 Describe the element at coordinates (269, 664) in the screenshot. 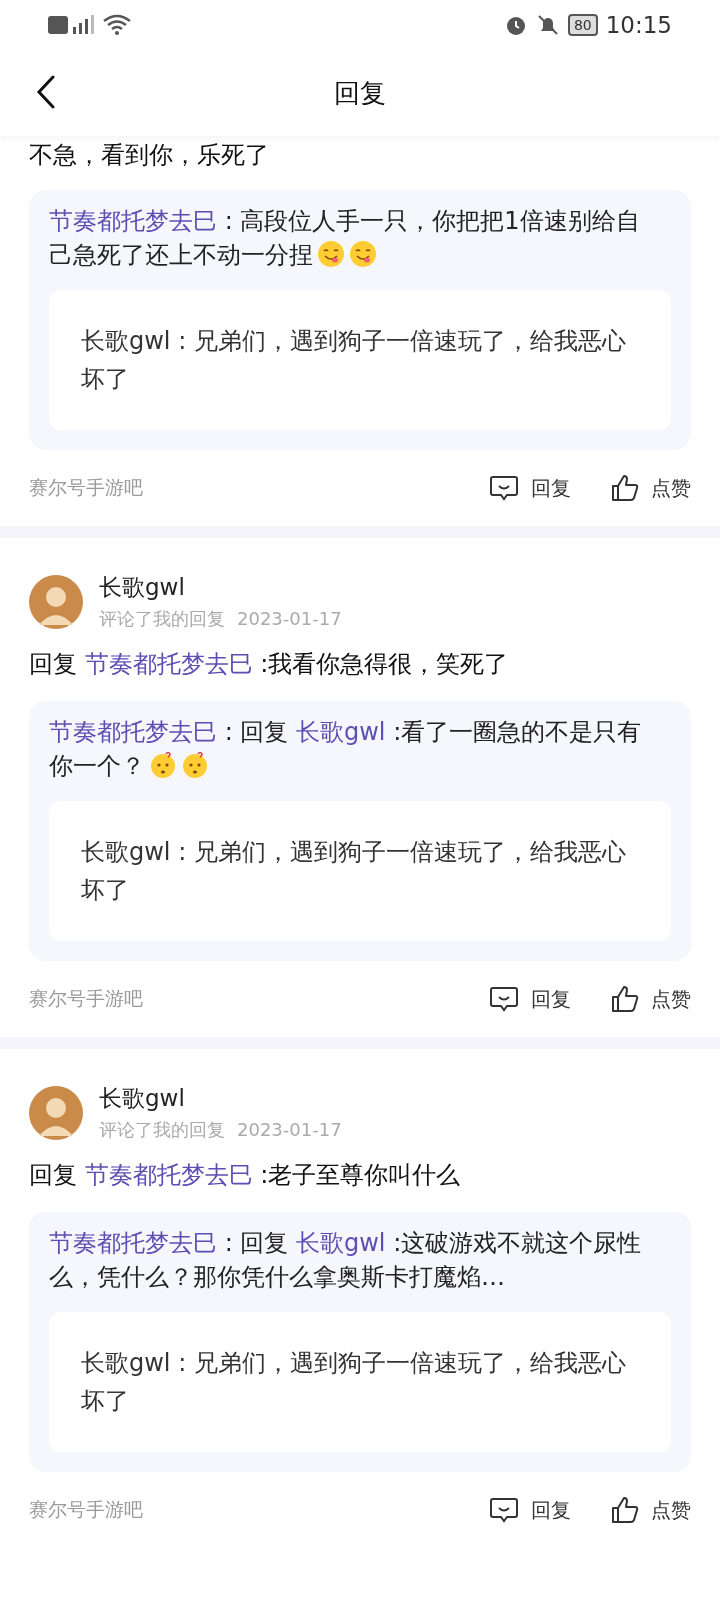

I see `reply-text: 回复 节奏都托梦去巳 :我看你急得很，笑死了` at that location.